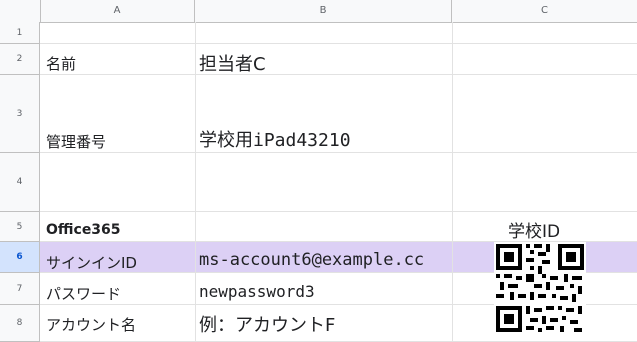  What do you see at coordinates (91, 324) in the screenshot?
I see `cell-a8: アカウント名` at bounding box center [91, 324].